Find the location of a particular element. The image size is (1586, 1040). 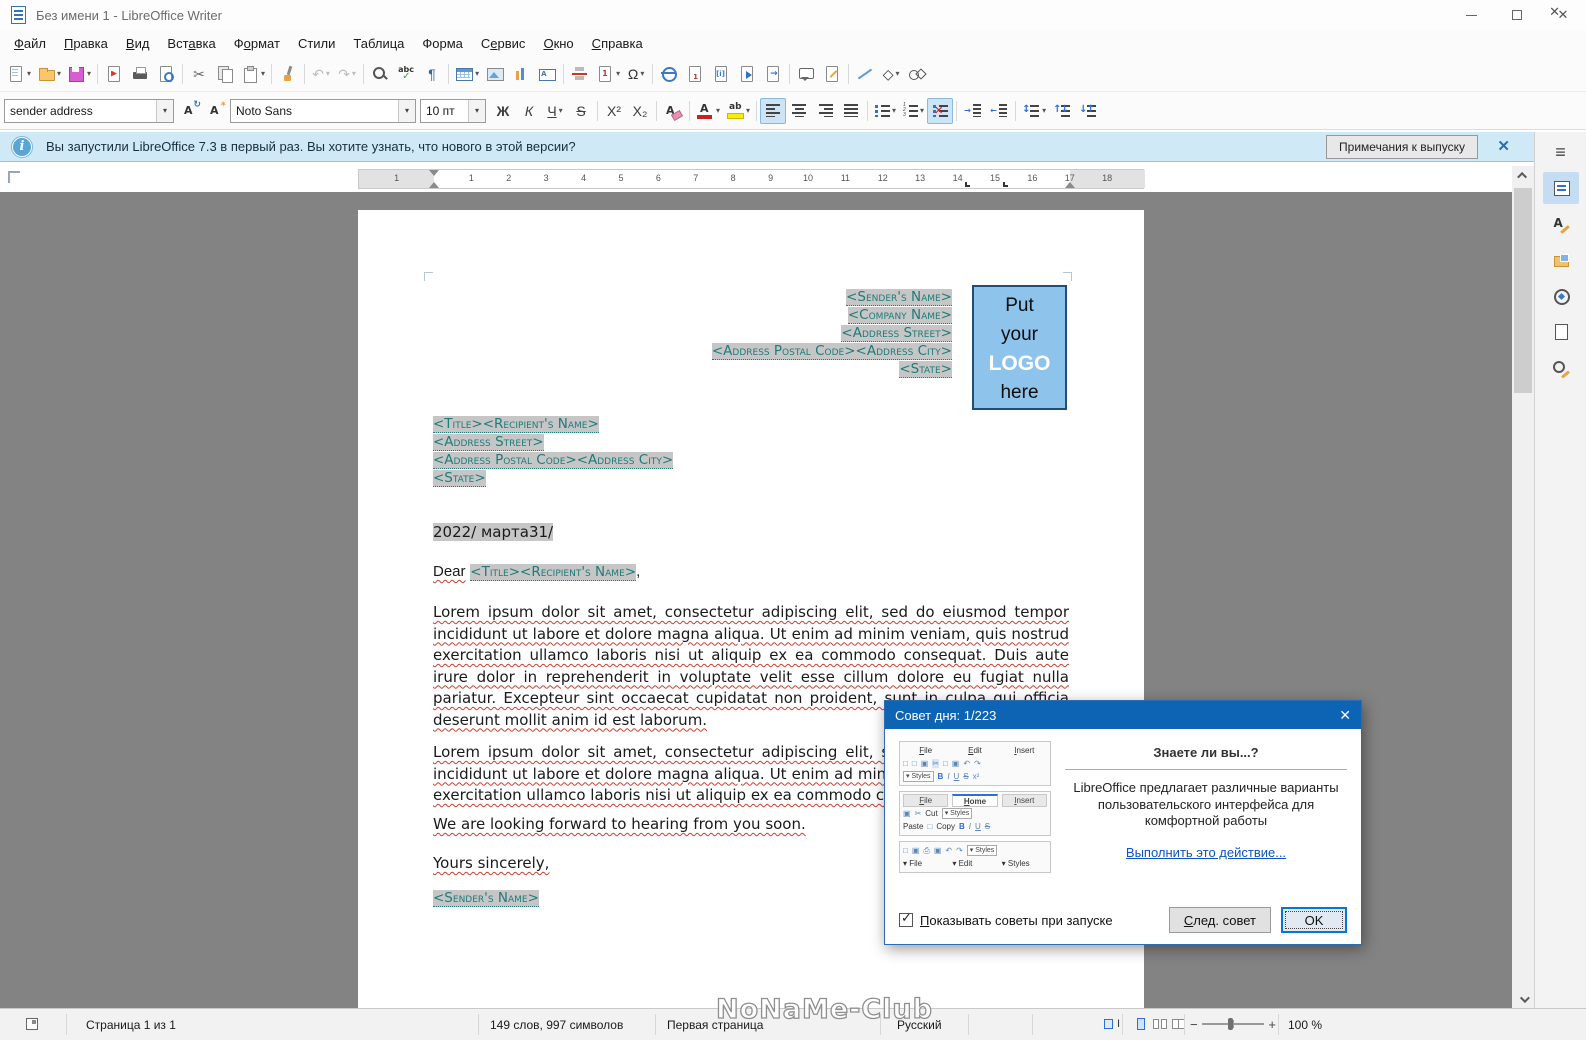

align-right-button is located at coordinates (825, 111).